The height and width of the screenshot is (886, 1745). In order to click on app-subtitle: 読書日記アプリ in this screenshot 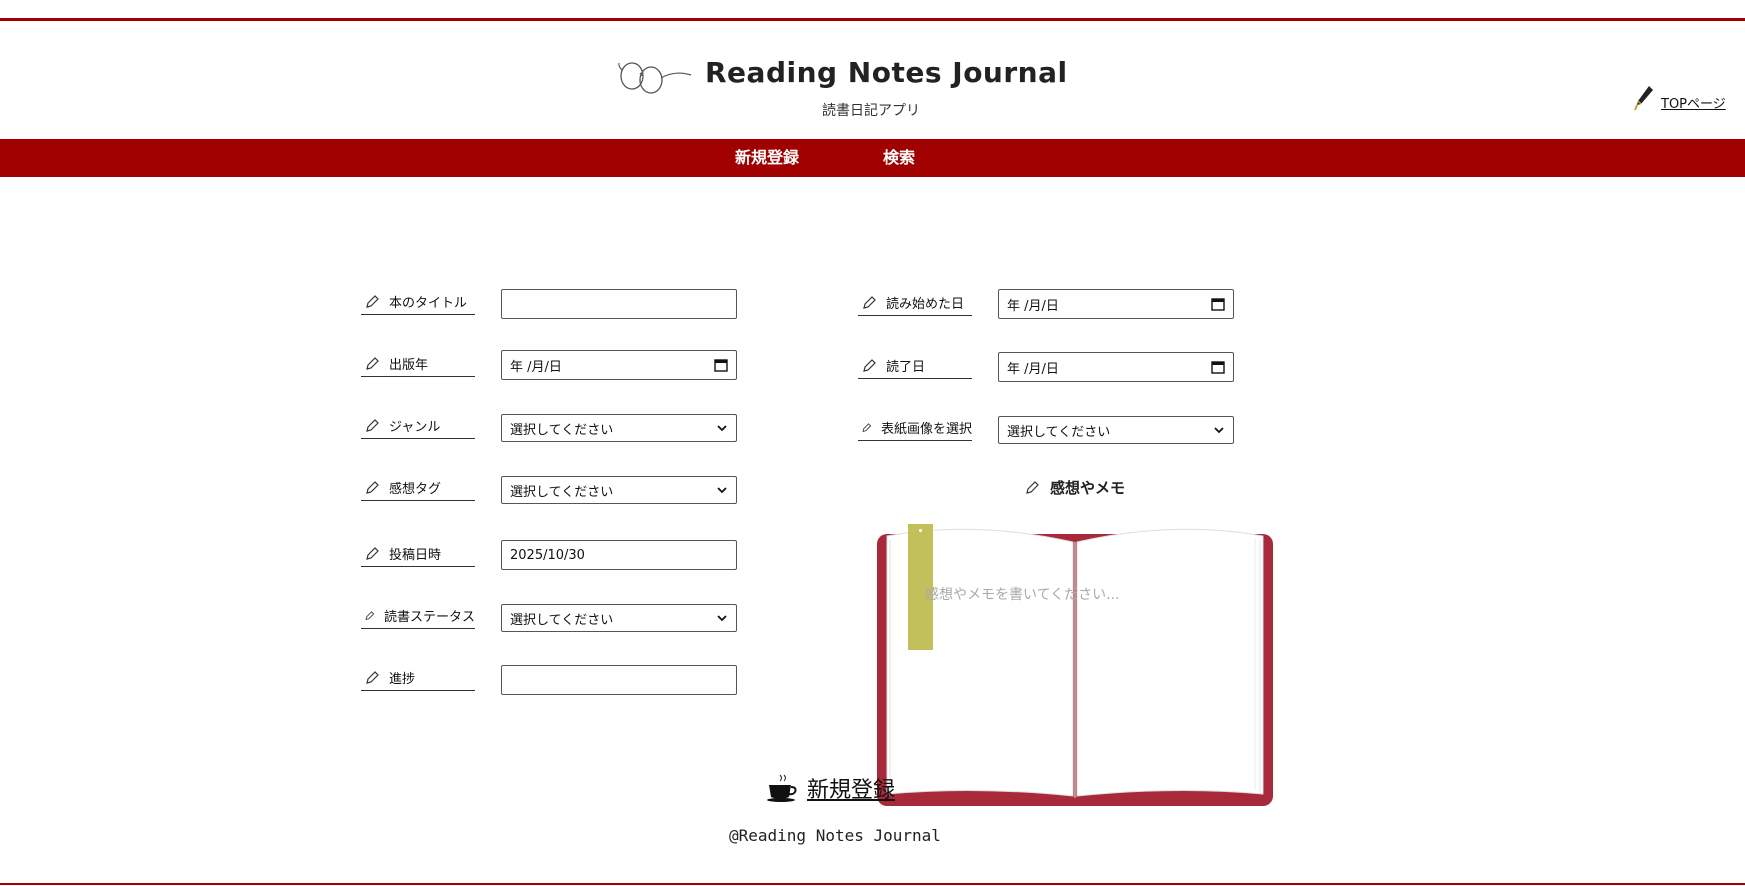, I will do `click(871, 111)`.